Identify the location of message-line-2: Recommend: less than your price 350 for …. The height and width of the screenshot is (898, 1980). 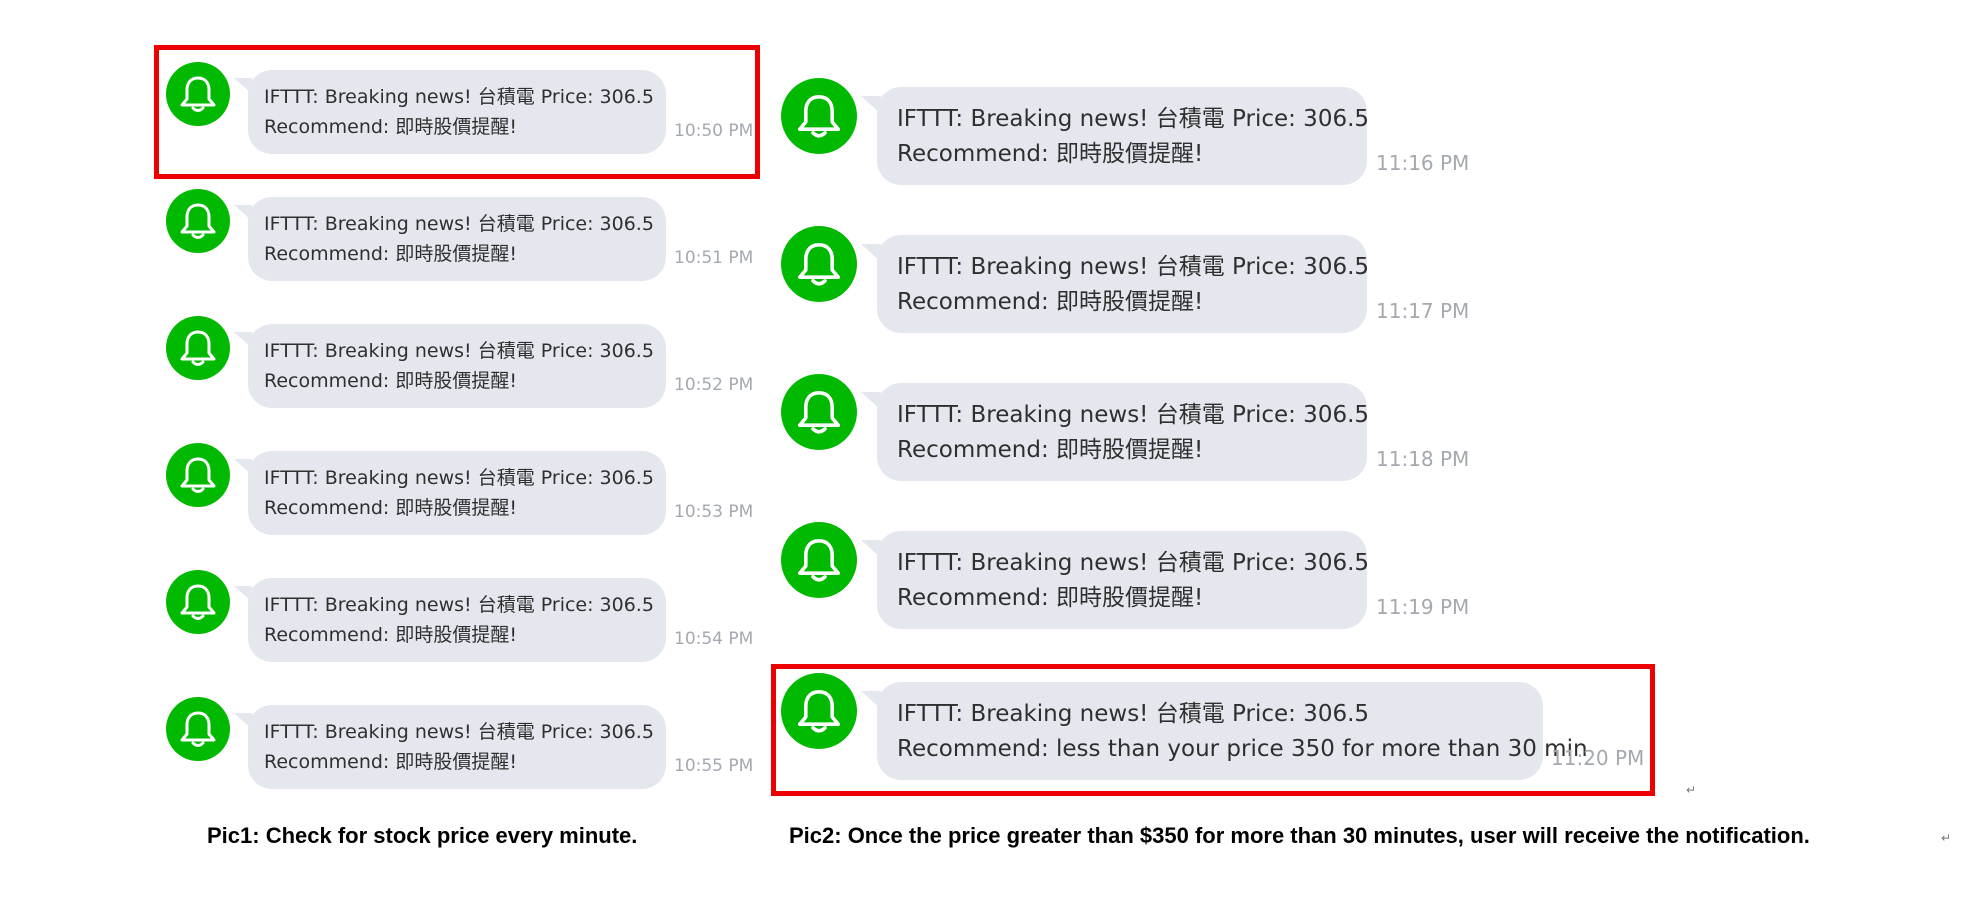
(1242, 749).